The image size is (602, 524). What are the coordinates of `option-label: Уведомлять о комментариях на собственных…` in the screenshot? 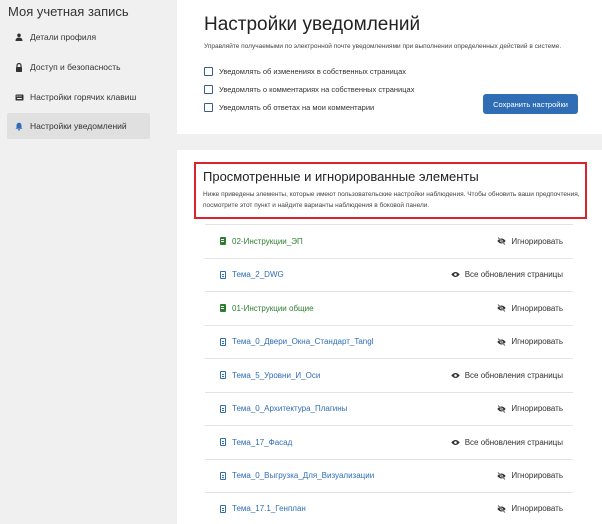 It's located at (317, 89).